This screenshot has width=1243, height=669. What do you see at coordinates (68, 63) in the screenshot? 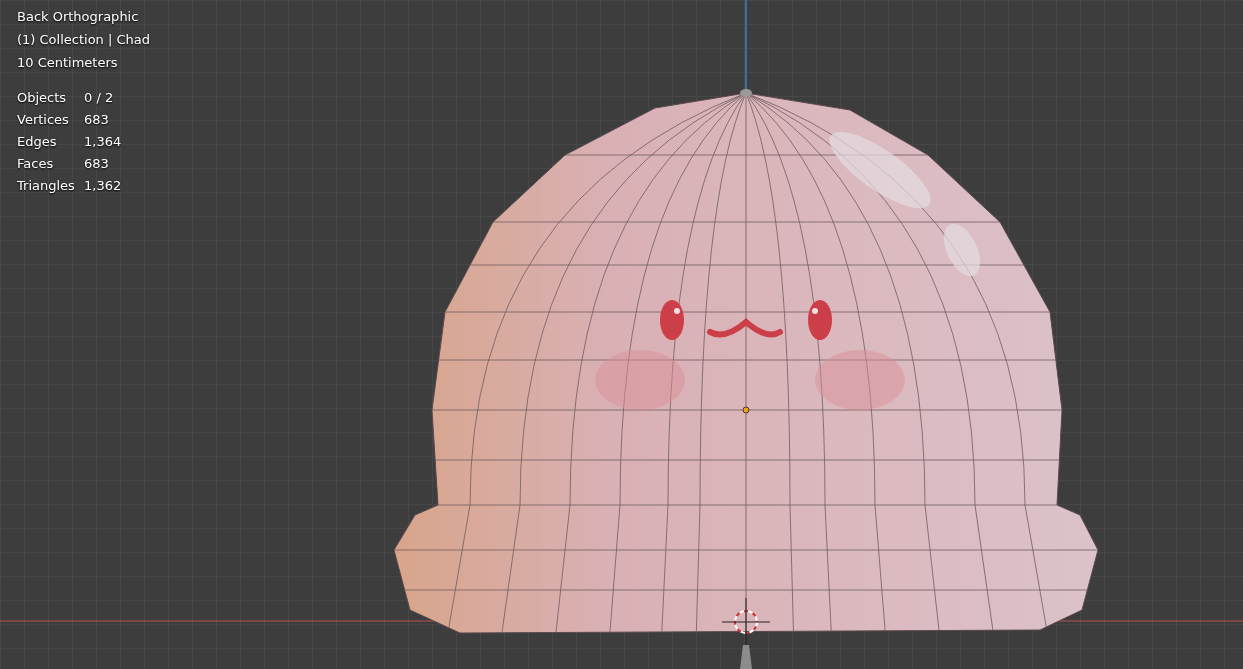
I see `grid-scale-label: 10 Centimeters` at bounding box center [68, 63].